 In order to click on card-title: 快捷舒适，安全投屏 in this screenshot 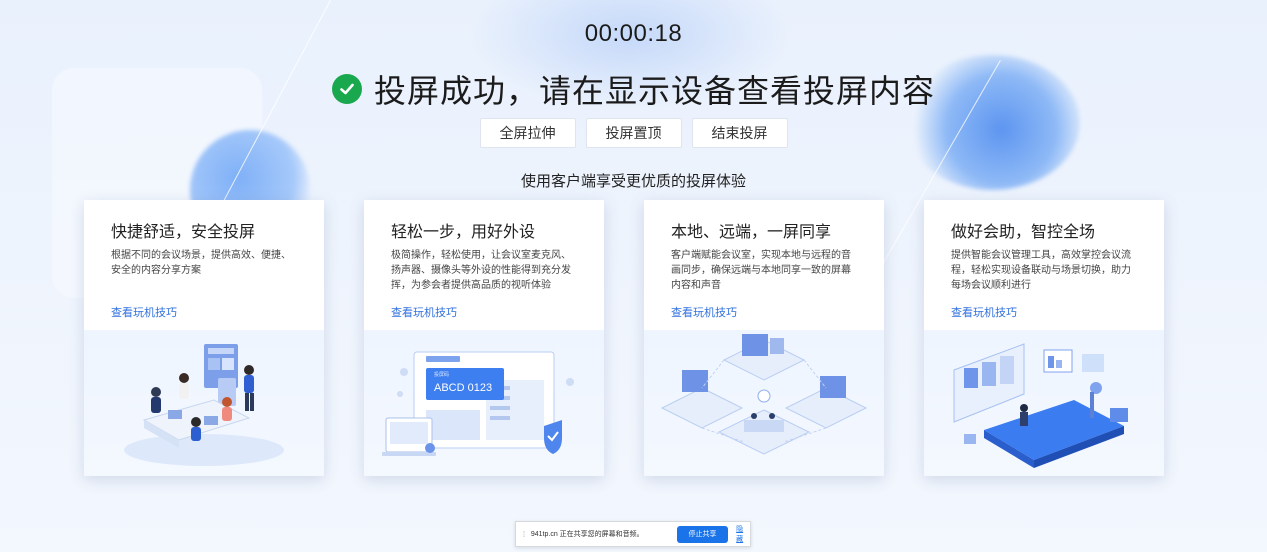, I will do `click(183, 232)`.